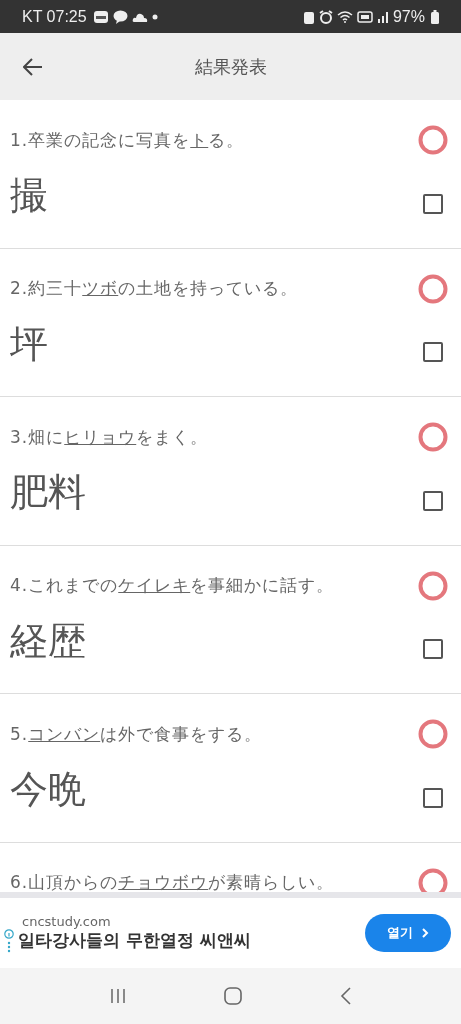 This screenshot has height=1024, width=461. I want to click on question-sentence: 2.約三十ツボの土地を持っている。, so click(154, 288).